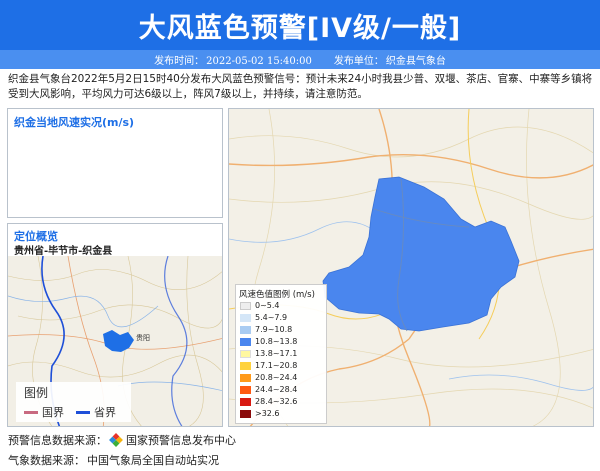  I want to click on publisher: 发布单位： 织金县气象台, so click(390, 59).